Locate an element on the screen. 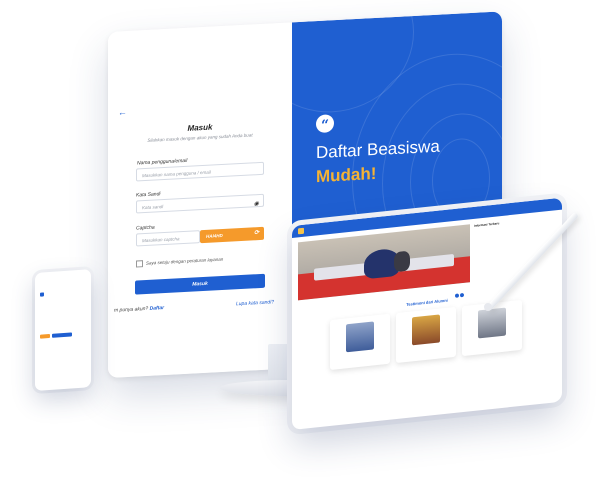 This screenshot has height=479, width=600. phone-heading is located at coordinates (63, 308).